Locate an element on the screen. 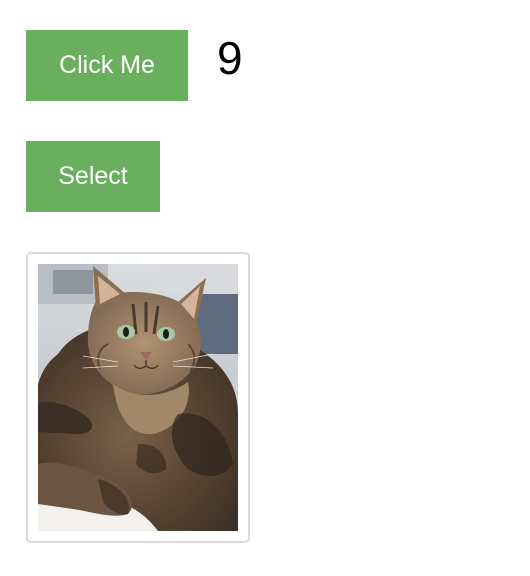 The width and height of the screenshot is (530, 576). click-counter: 9 is located at coordinates (230, 58).